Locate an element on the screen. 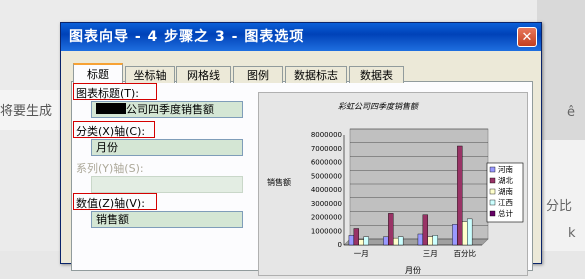  close-button: ✕ is located at coordinates (527, 37).